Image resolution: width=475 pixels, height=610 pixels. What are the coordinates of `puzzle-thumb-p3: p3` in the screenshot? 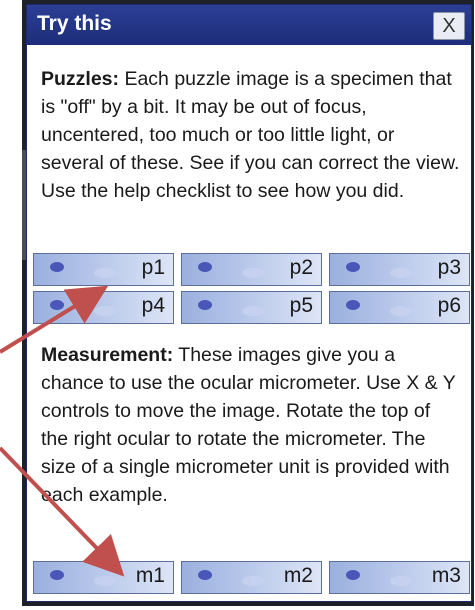 It's located at (399, 269).